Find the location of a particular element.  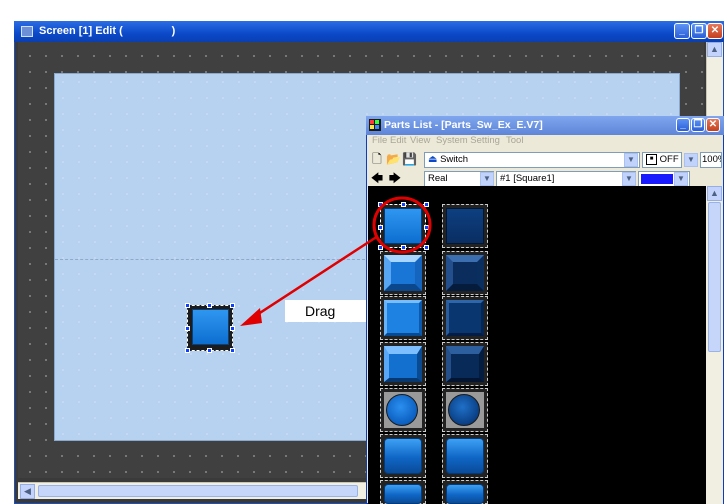

drag-arrow-line is located at coordinates (315, 277).